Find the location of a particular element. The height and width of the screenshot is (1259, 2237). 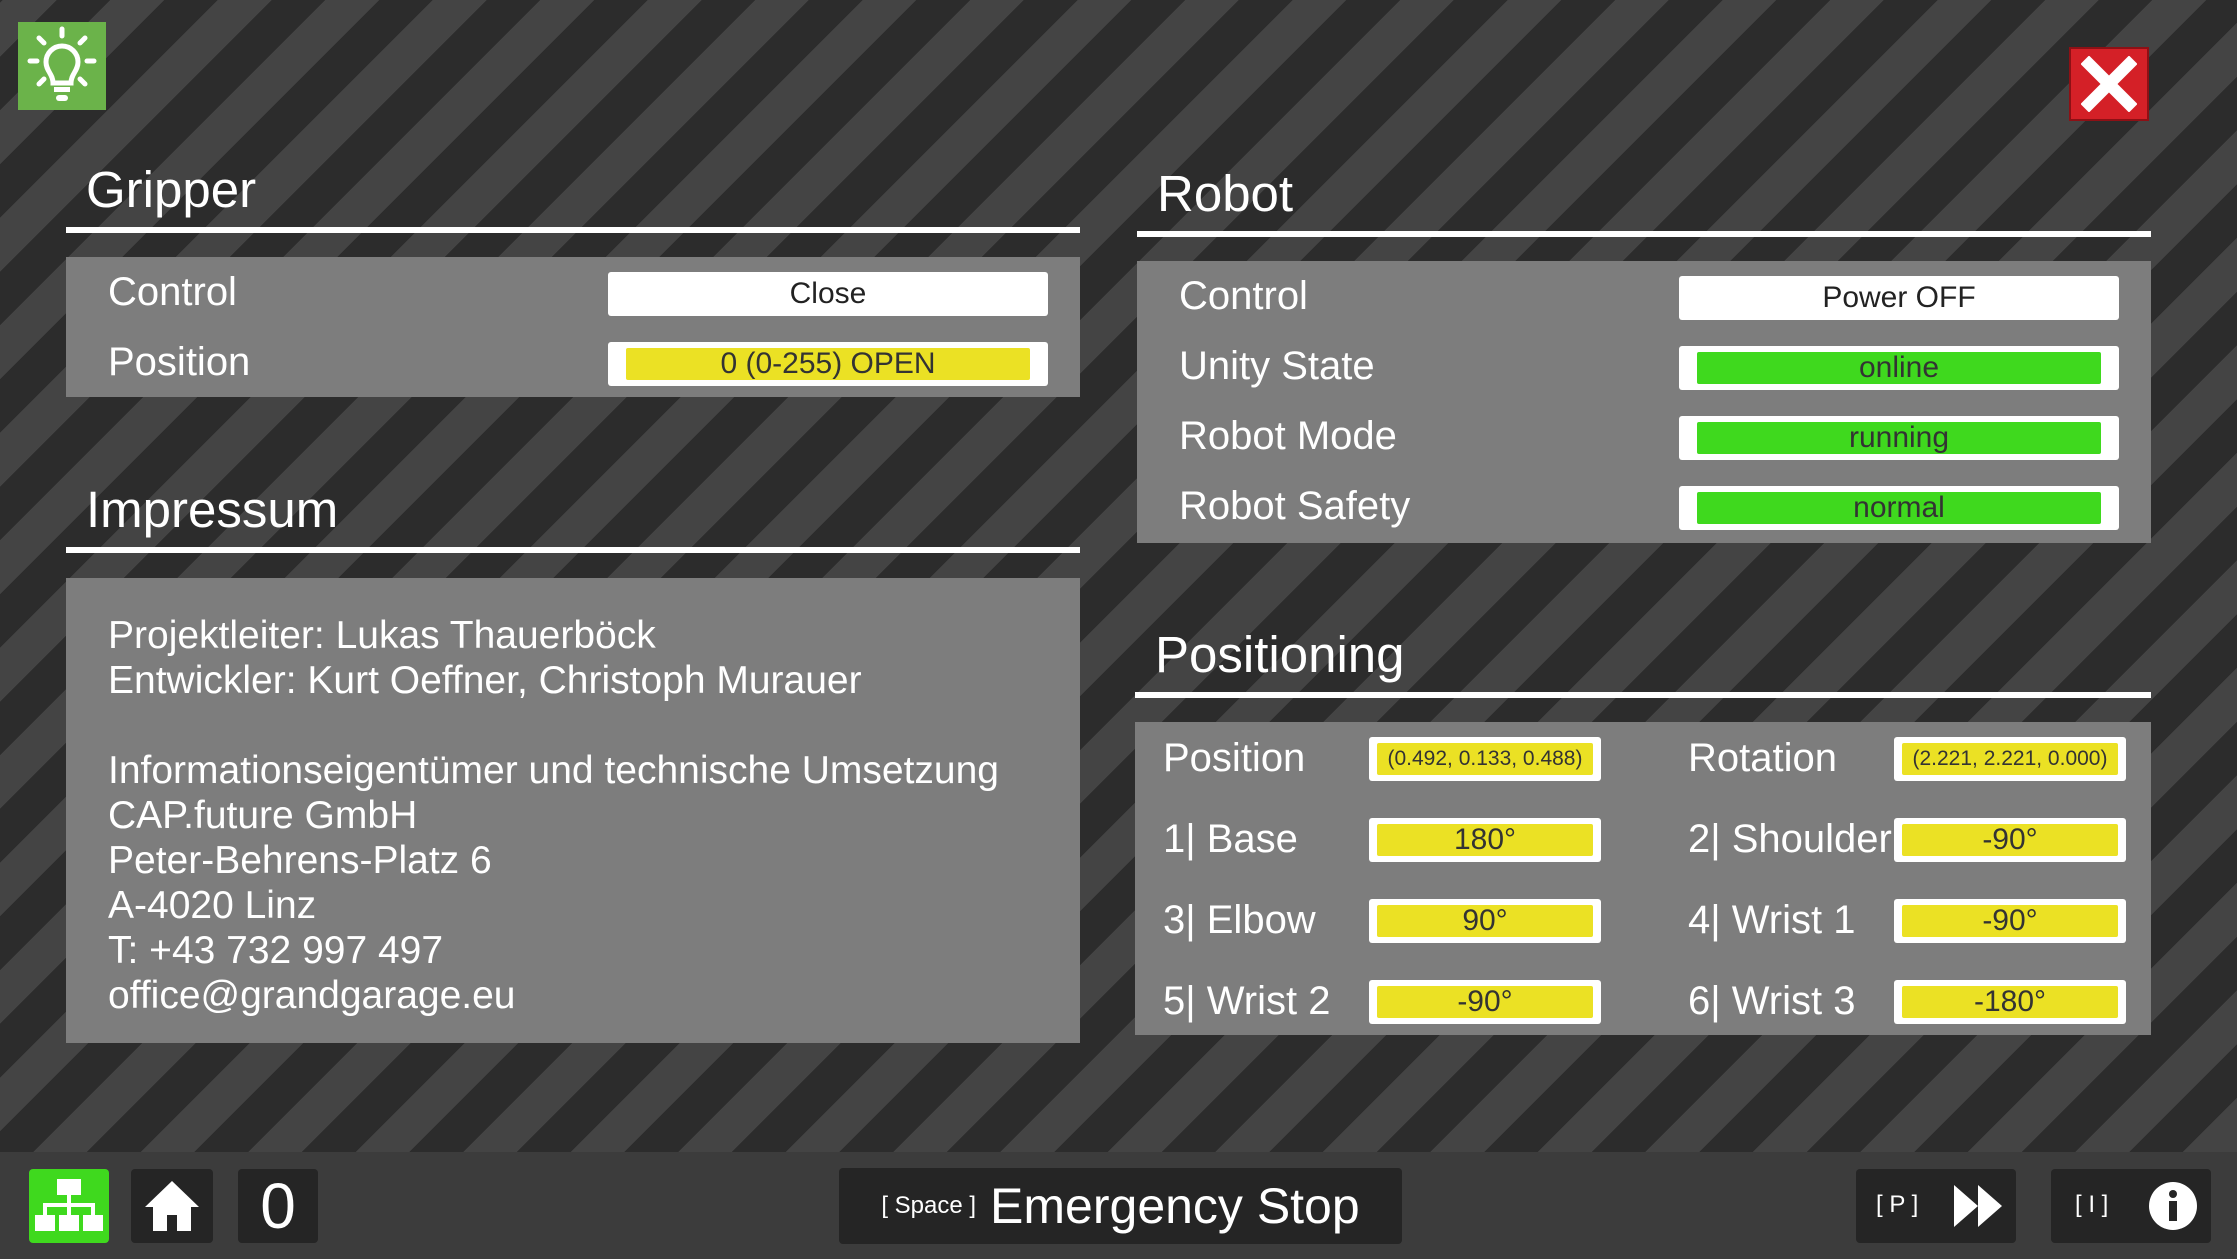

impressum-line: Projektleiter: Lukas Thauerböck is located at coordinates (382, 635).